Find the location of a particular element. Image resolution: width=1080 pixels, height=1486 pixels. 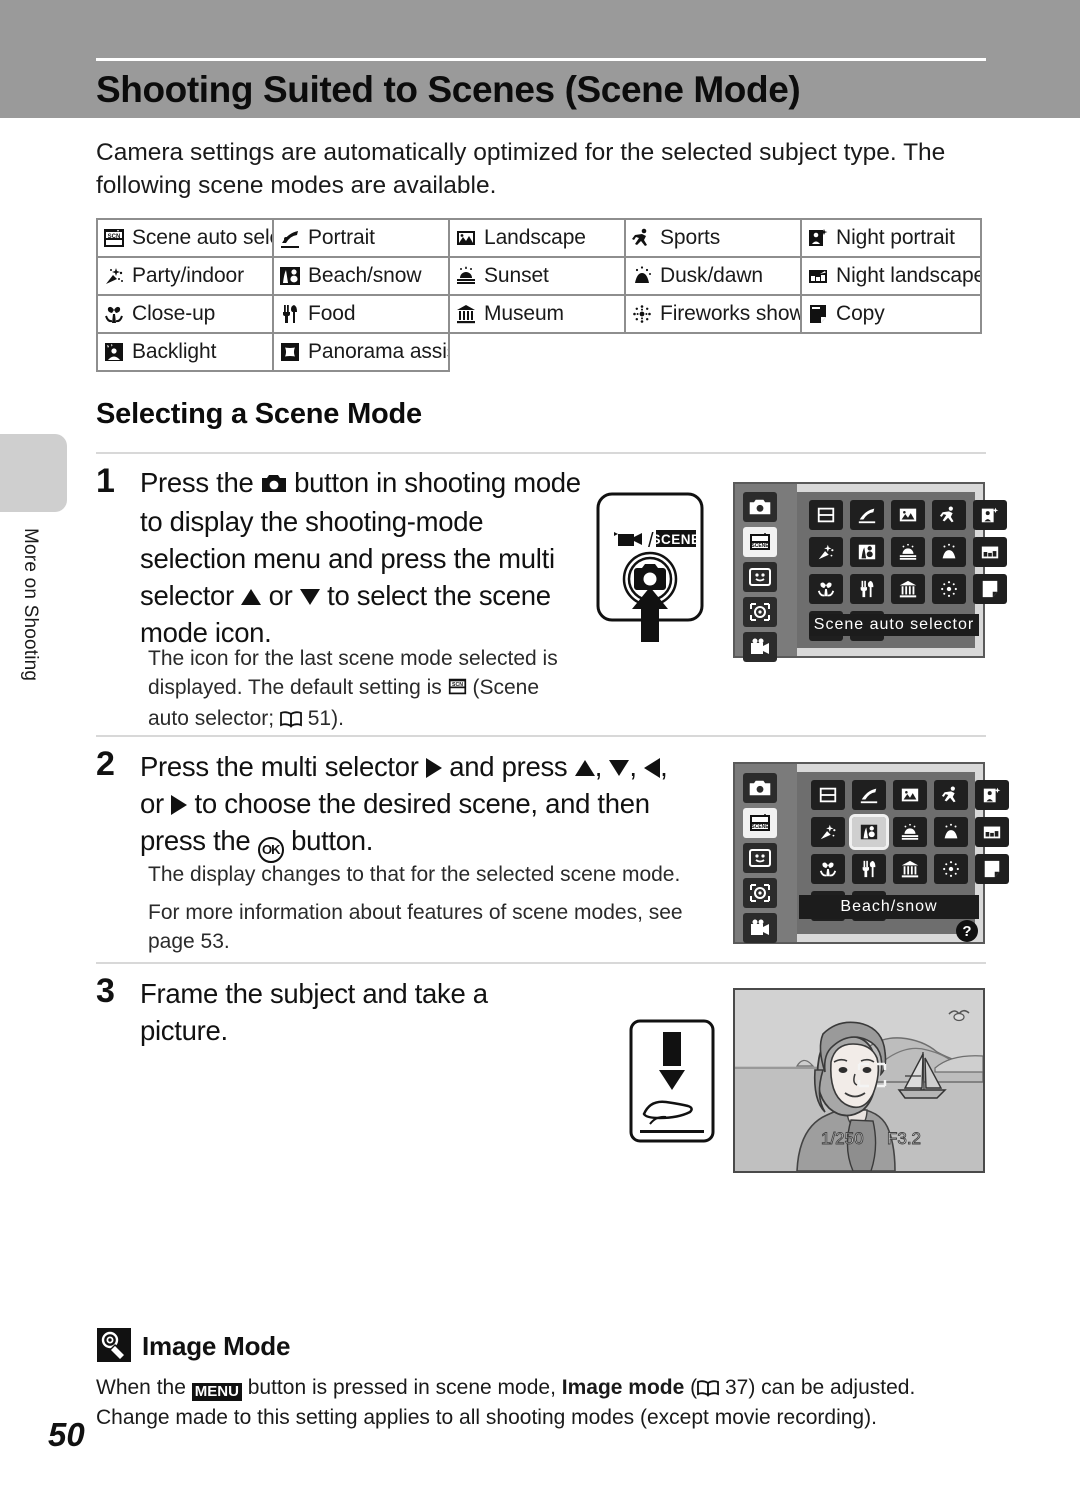

lcd-mode-bar: SCENE is located at coordinates (760, 577).